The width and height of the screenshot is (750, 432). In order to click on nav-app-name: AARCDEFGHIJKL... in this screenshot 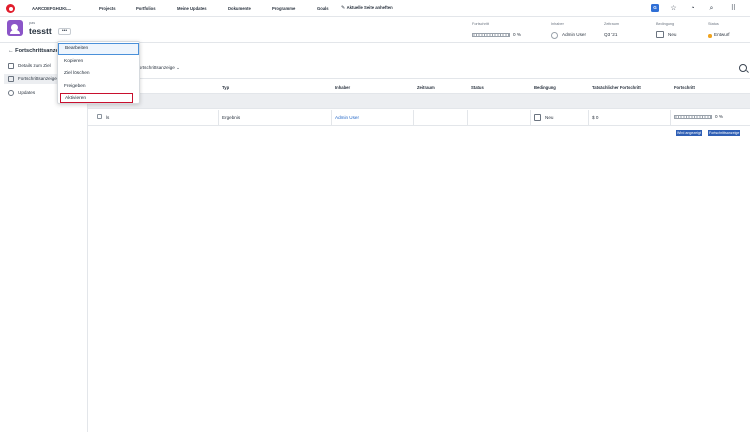, I will do `click(51, 8)`.